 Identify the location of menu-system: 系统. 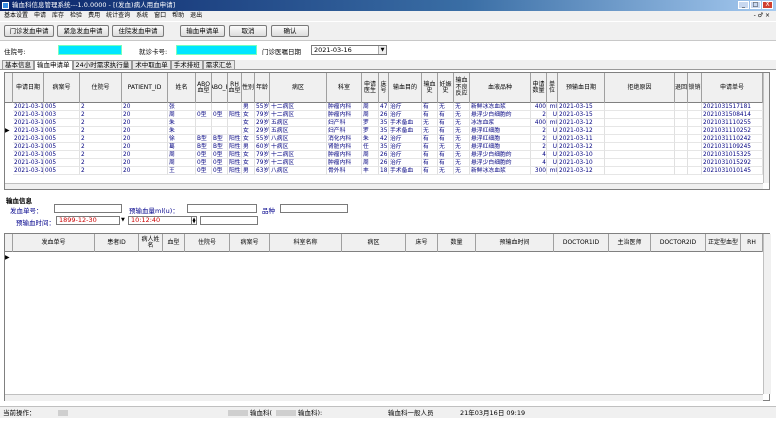
(142, 16).